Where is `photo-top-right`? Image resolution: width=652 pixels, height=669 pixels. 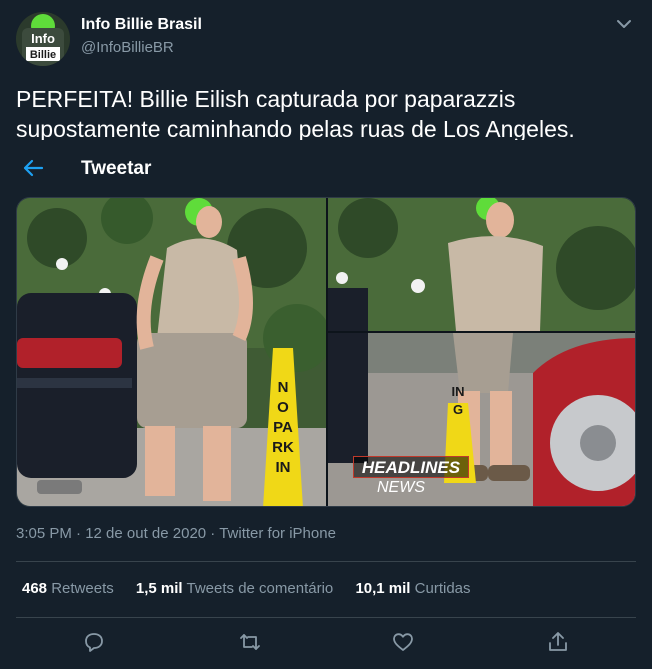 photo-top-right is located at coordinates (481, 264).